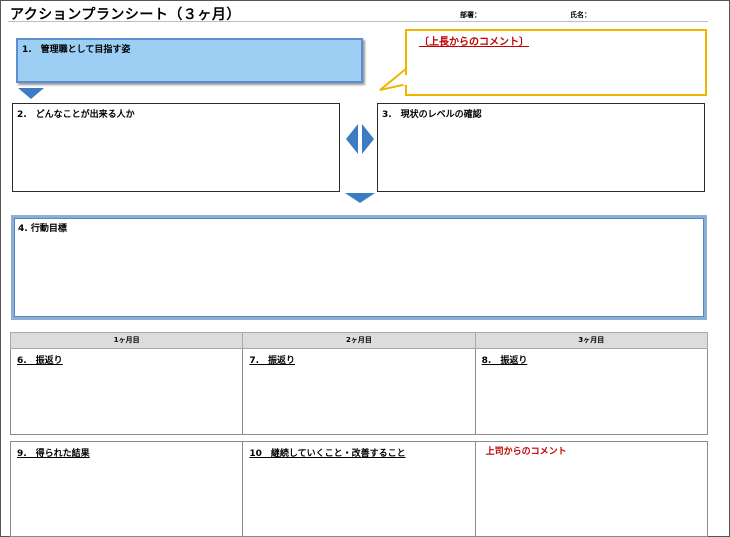  What do you see at coordinates (406, 80) in the screenshot?
I see `callout-tail-cover` at bounding box center [406, 80].